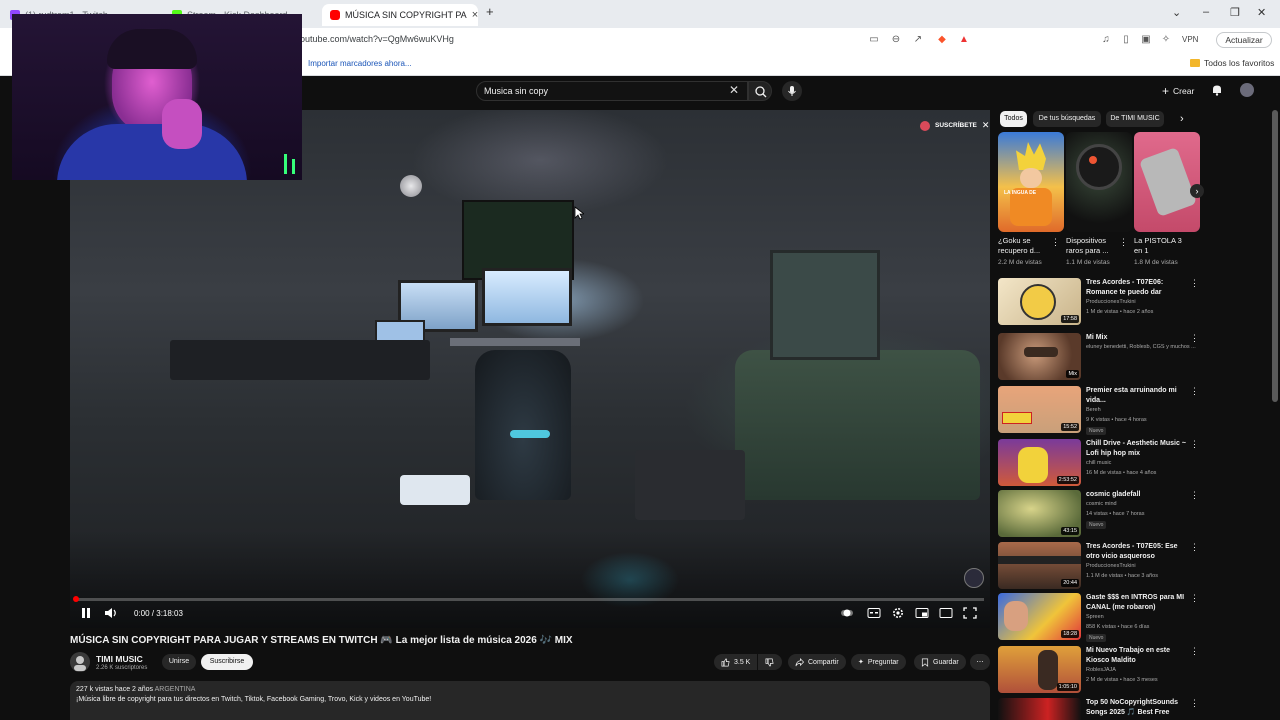 The height and width of the screenshot is (720, 1280). What do you see at coordinates (878, 662) in the screenshot?
I see `ask-button: ✦ Preguntar` at bounding box center [878, 662].